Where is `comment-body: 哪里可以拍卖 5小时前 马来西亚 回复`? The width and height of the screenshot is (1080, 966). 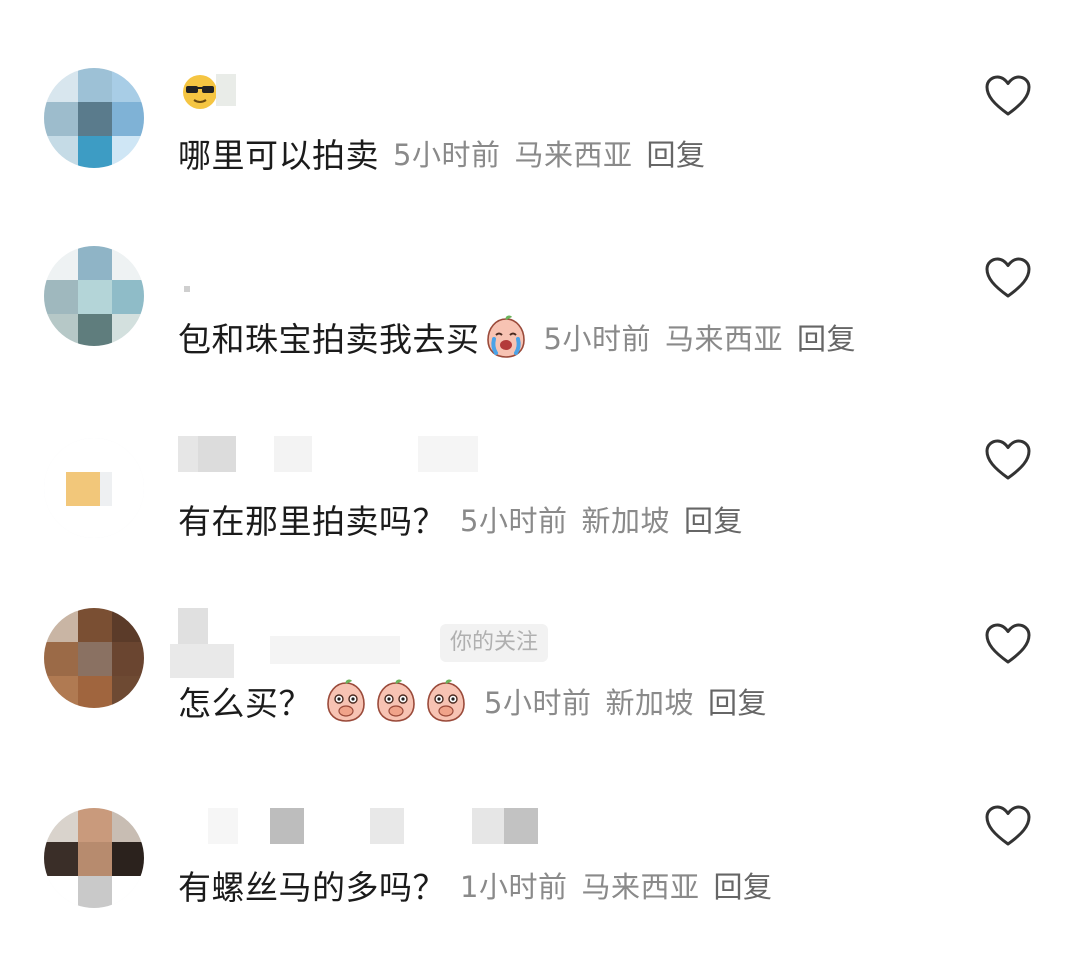 comment-body: 哪里可以拍卖 5小时前 马来西亚 回复 is located at coordinates (441, 153).